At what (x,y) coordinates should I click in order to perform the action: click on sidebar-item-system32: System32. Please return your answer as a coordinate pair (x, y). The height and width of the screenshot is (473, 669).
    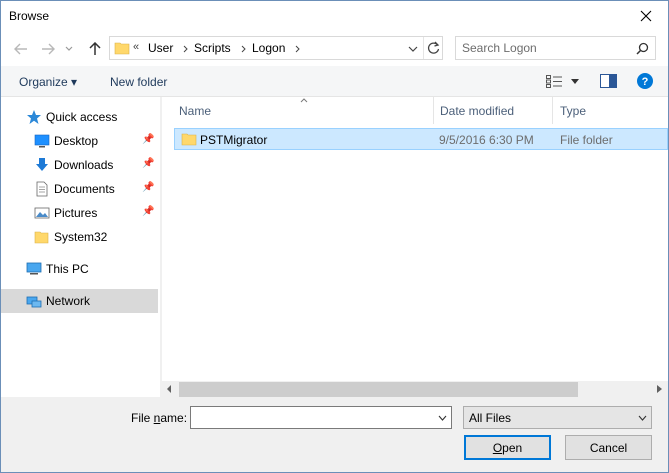
    Looking at the image, I should click on (79, 237).